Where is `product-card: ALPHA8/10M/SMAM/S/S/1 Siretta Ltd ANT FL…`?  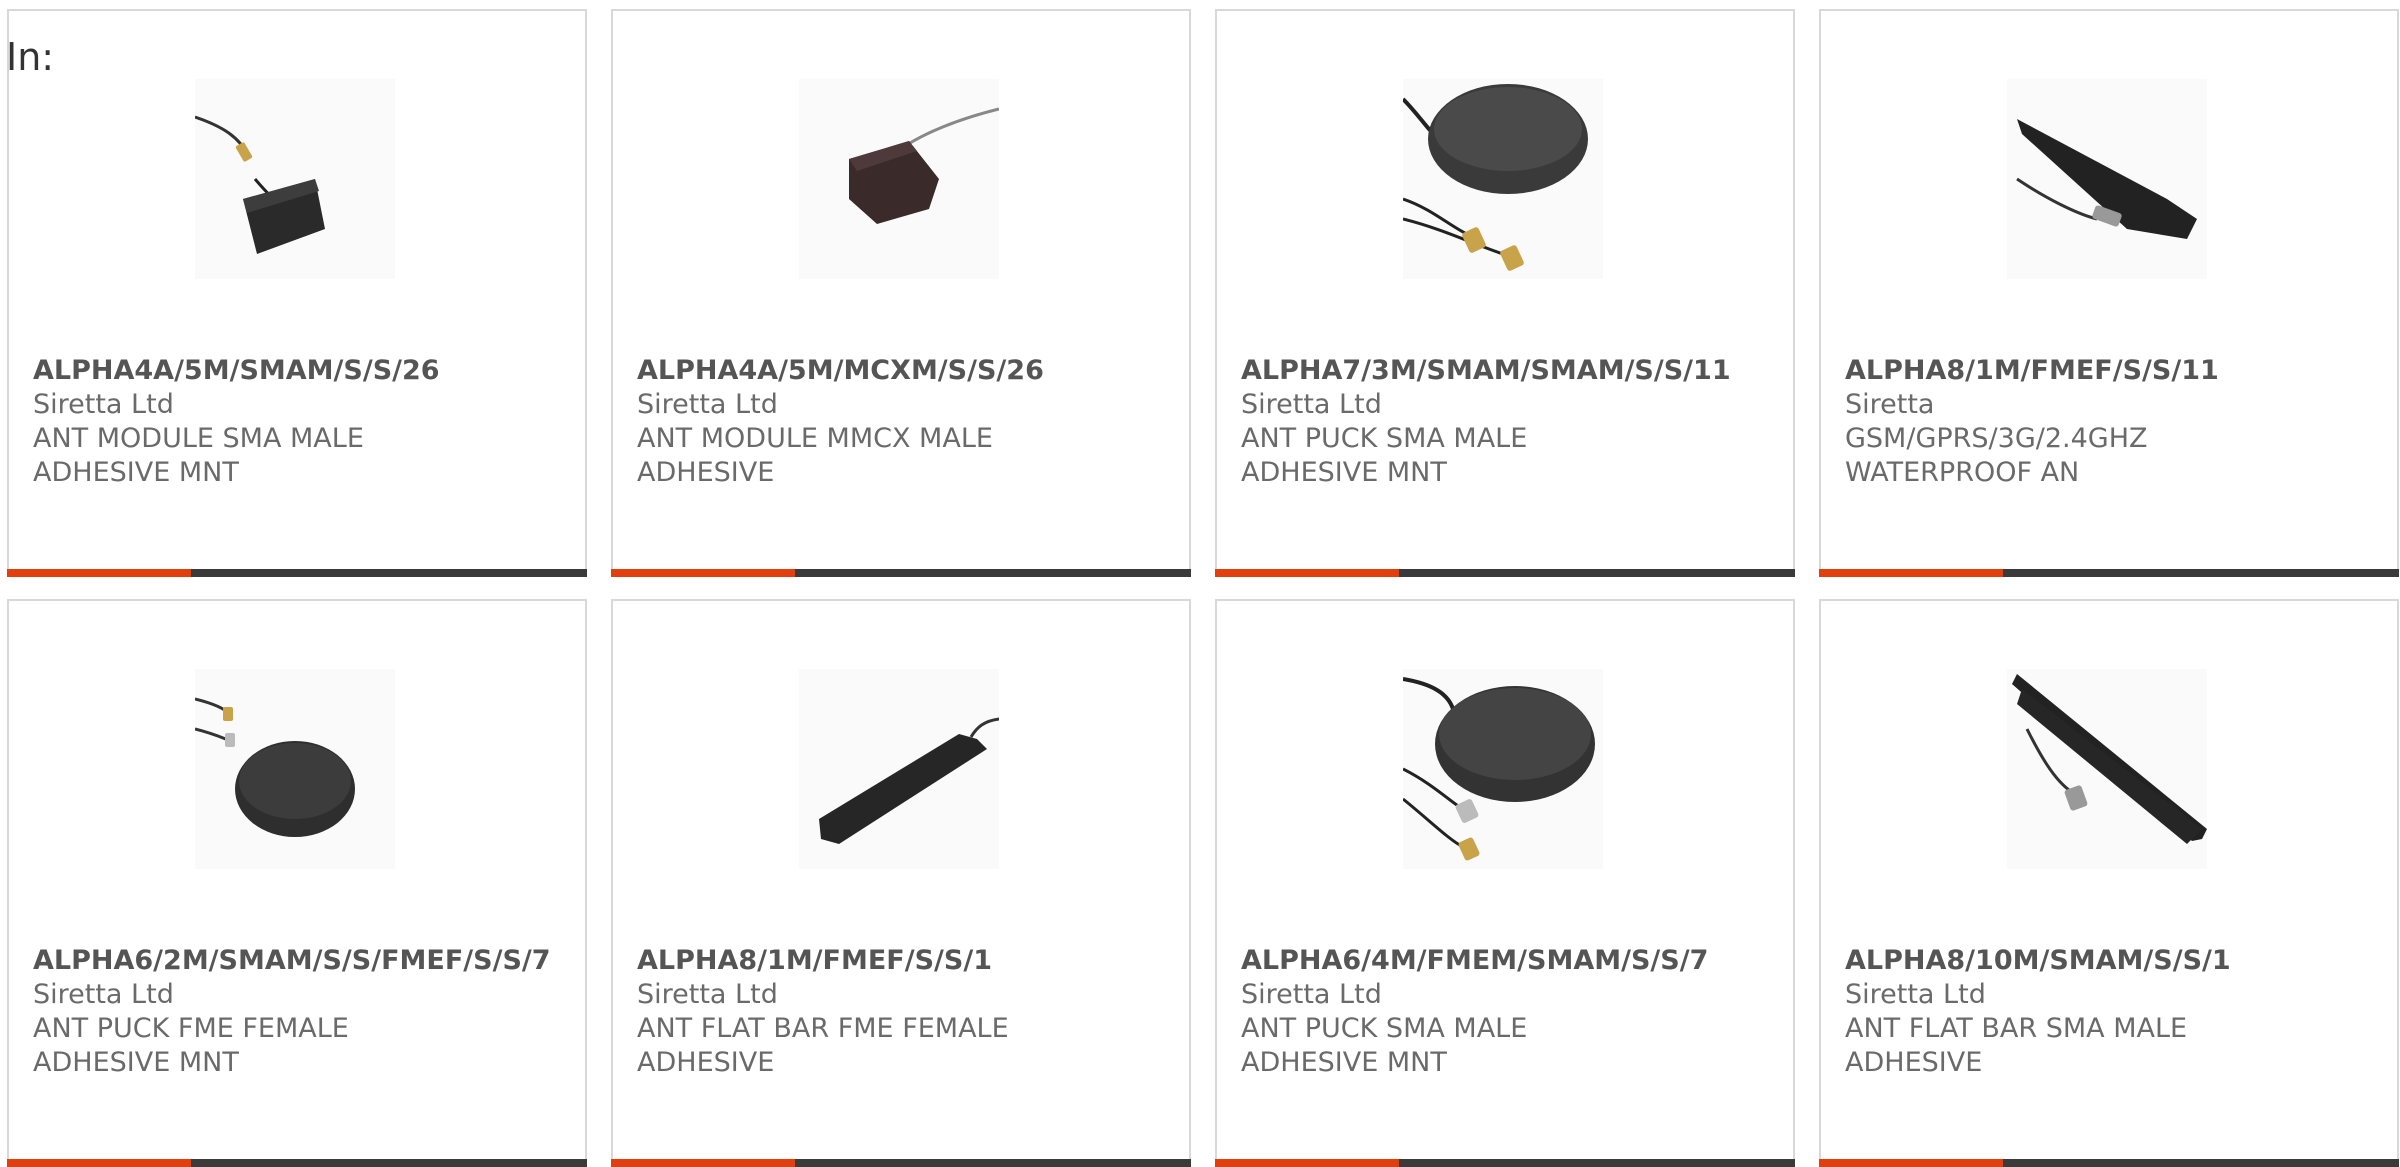 product-card: ALPHA8/10M/SMAM/S/S/1 Siretta Ltd ANT FL… is located at coordinates (2109, 883).